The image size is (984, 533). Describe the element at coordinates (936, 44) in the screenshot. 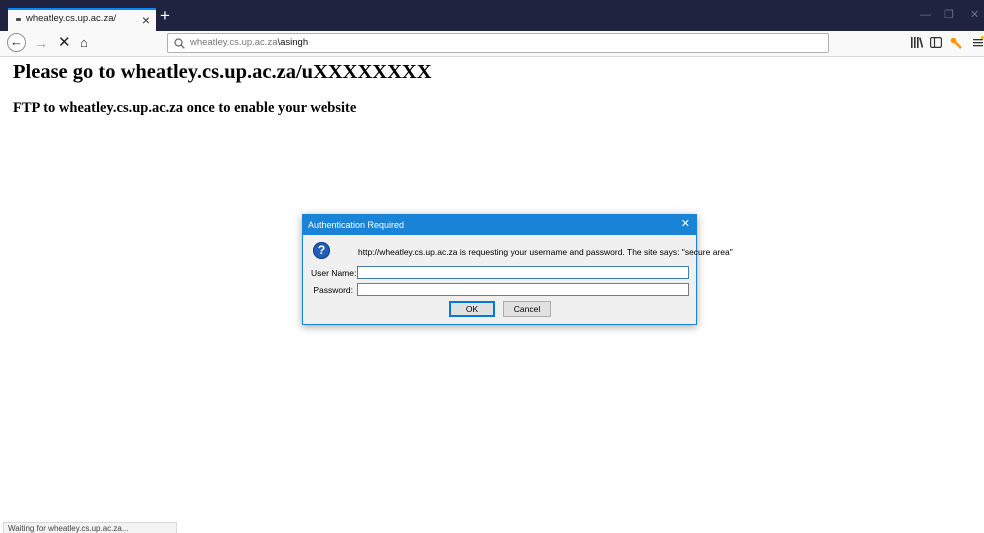

I see `sidebar-icon` at that location.